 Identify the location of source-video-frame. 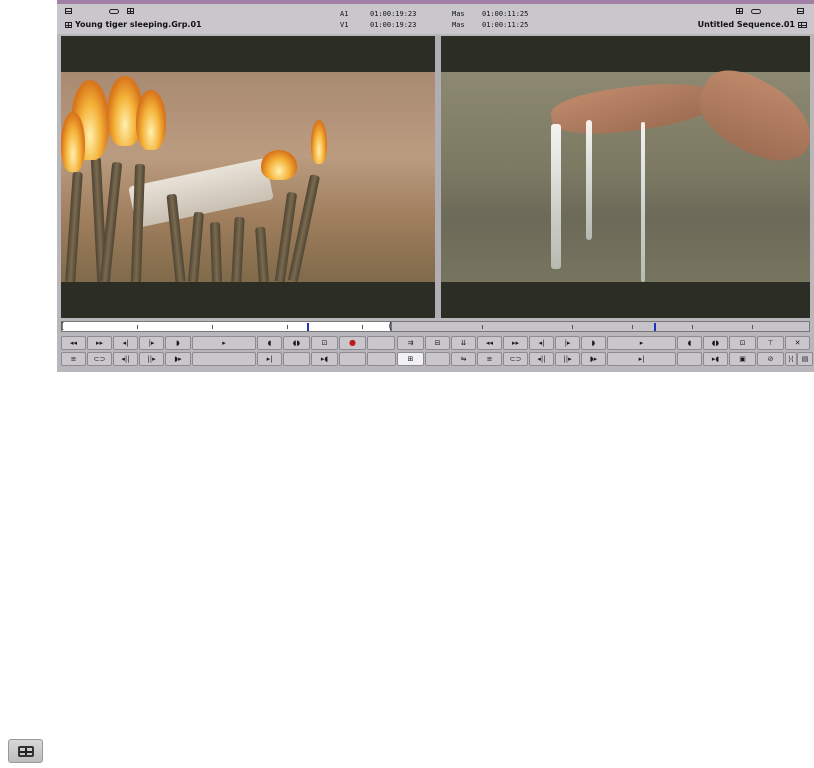
(248, 177).